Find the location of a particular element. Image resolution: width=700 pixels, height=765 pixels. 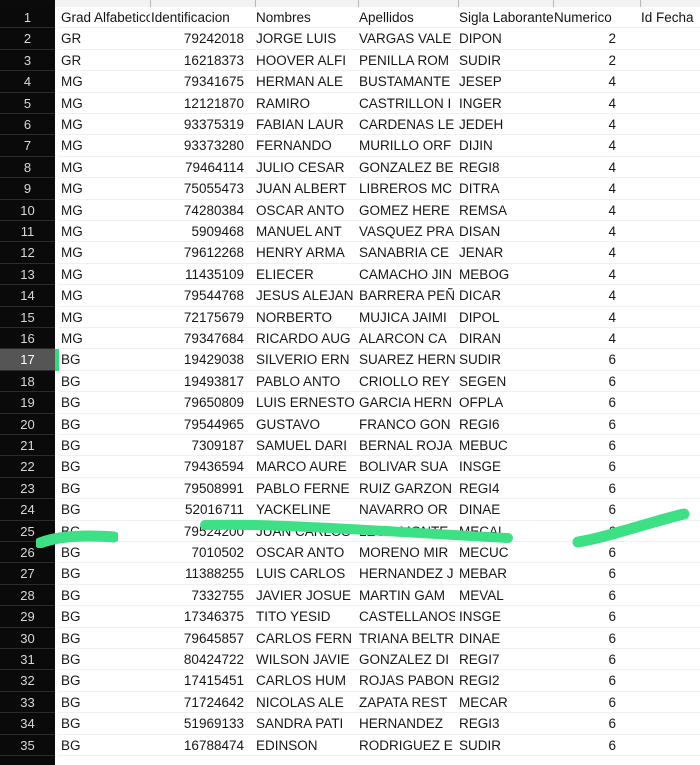

table-row: BG 79650809 LUIS ERNESTO GARCIA HERN OFPLA 6 is located at coordinates (379, 403).